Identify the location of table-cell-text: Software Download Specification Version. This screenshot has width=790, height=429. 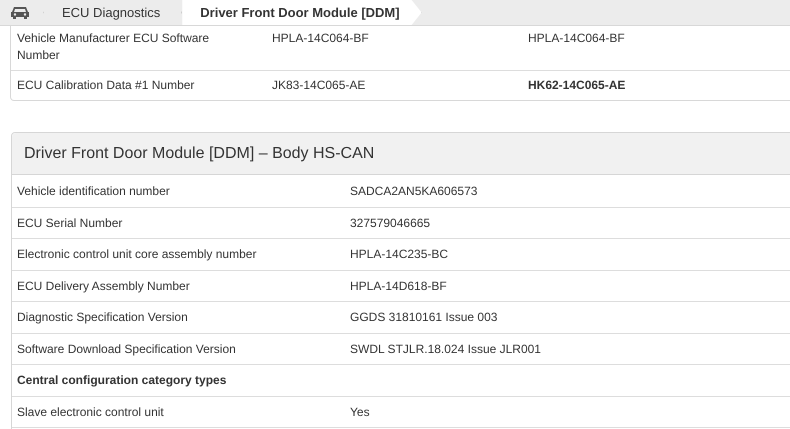
(126, 349).